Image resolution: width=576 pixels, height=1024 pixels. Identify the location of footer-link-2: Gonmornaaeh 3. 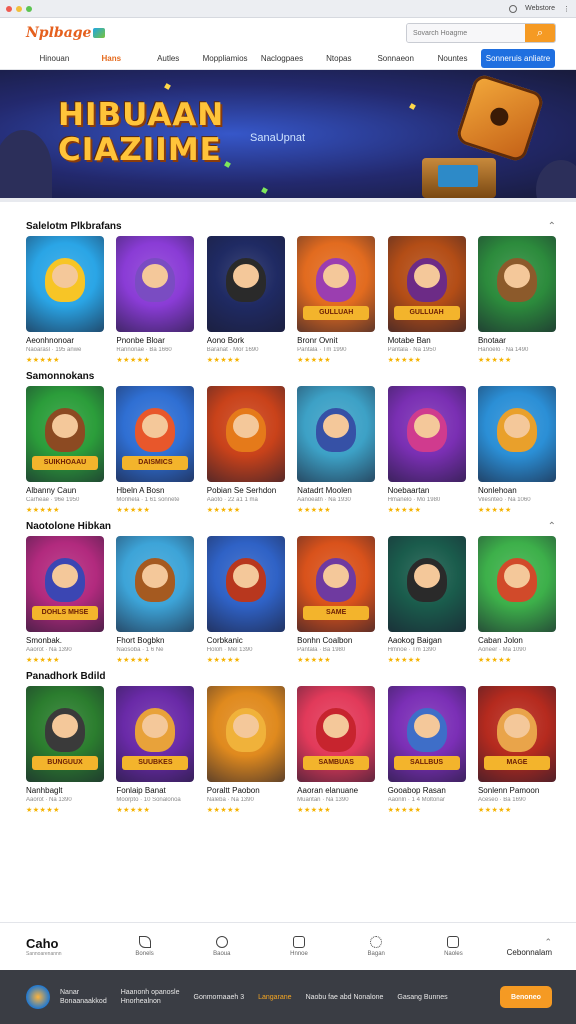
(219, 997).